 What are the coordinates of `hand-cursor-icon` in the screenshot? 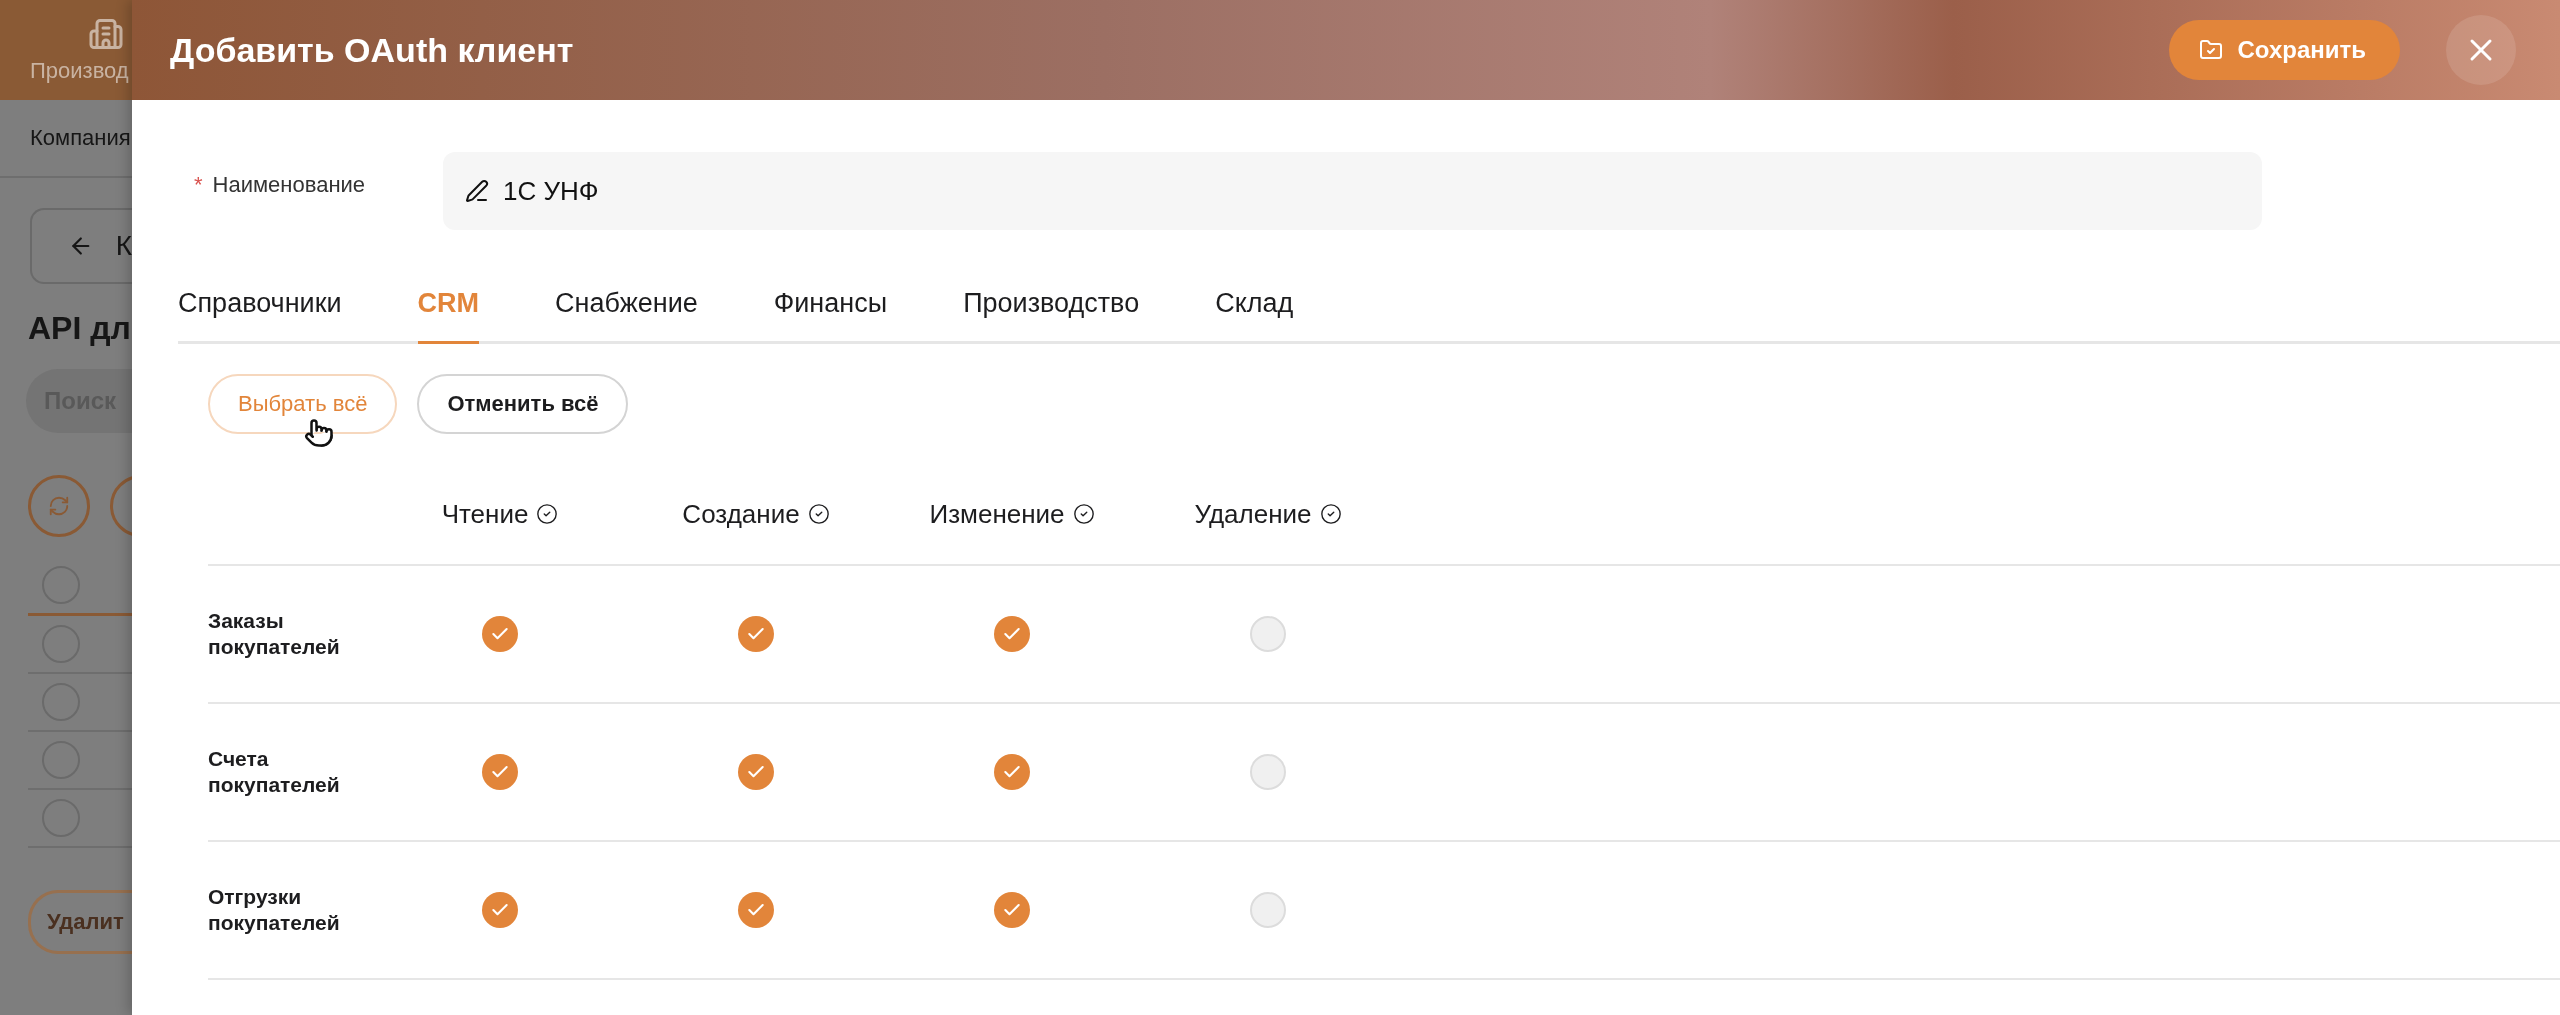 It's located at (319, 433).